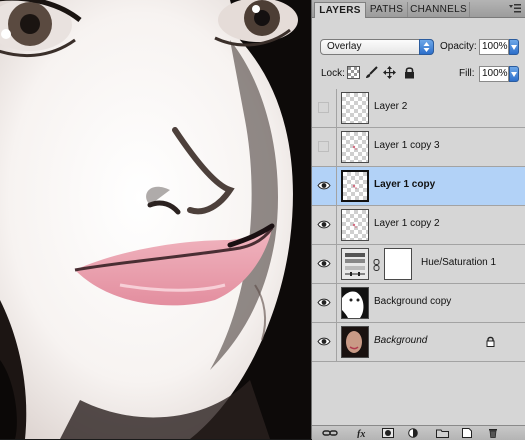 The width and height of the screenshot is (525, 440). What do you see at coordinates (400, 340) in the screenshot?
I see `layer-name: Background` at bounding box center [400, 340].